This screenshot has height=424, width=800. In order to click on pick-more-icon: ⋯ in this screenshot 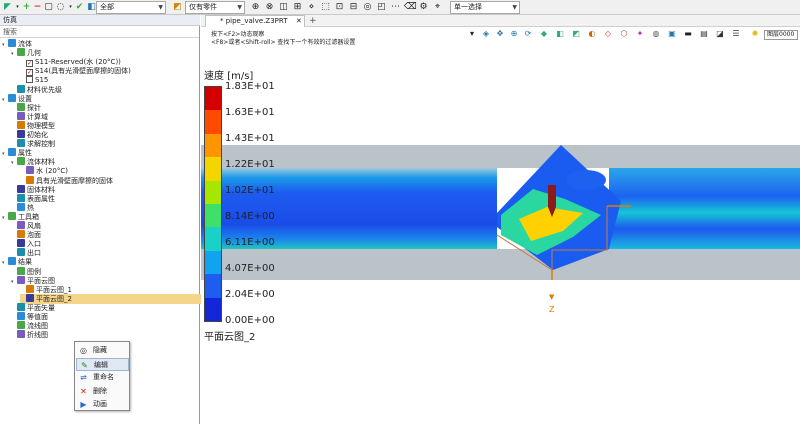, I will do `click(395, 7)`.